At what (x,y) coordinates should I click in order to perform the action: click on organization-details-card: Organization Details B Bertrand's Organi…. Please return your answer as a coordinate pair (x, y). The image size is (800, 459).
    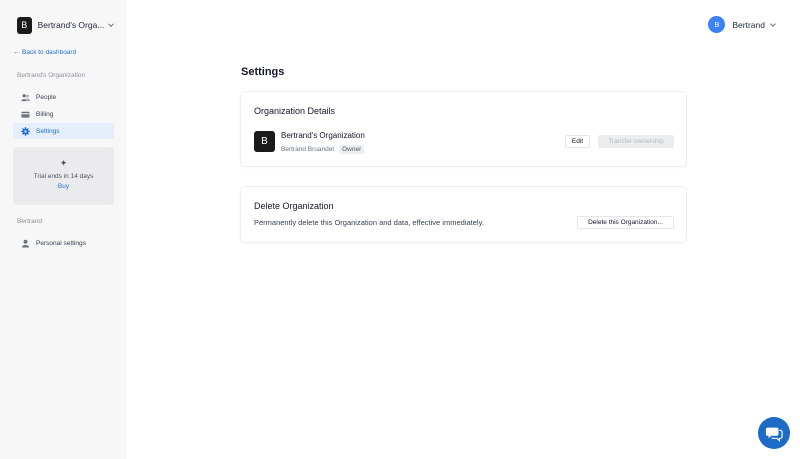
    Looking at the image, I should click on (463, 129).